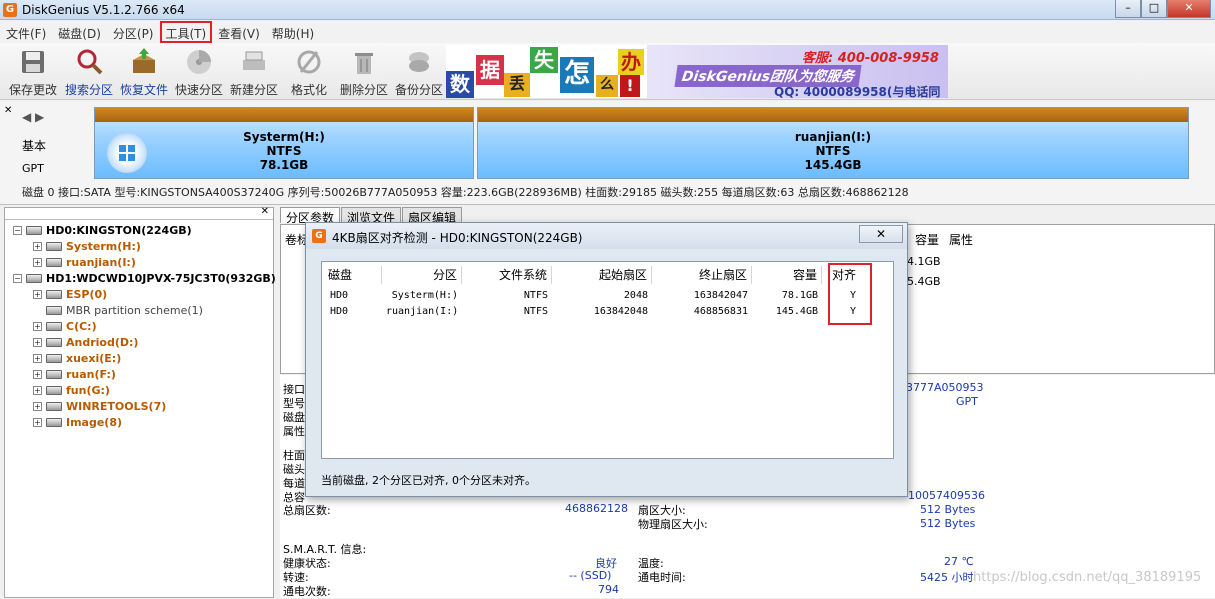 The height and width of the screenshot is (599, 1215). I want to click on tree-item-esp: + ESP(0), so click(70, 294).